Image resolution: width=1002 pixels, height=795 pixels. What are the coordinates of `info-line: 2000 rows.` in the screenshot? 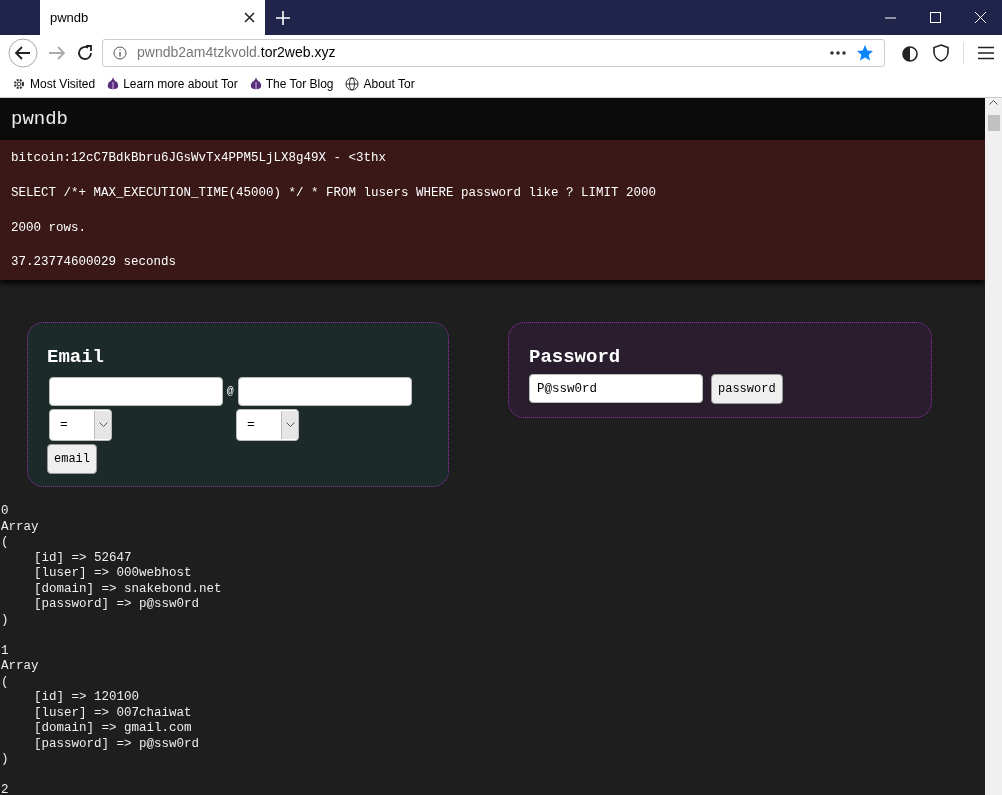 It's located at (49, 228).